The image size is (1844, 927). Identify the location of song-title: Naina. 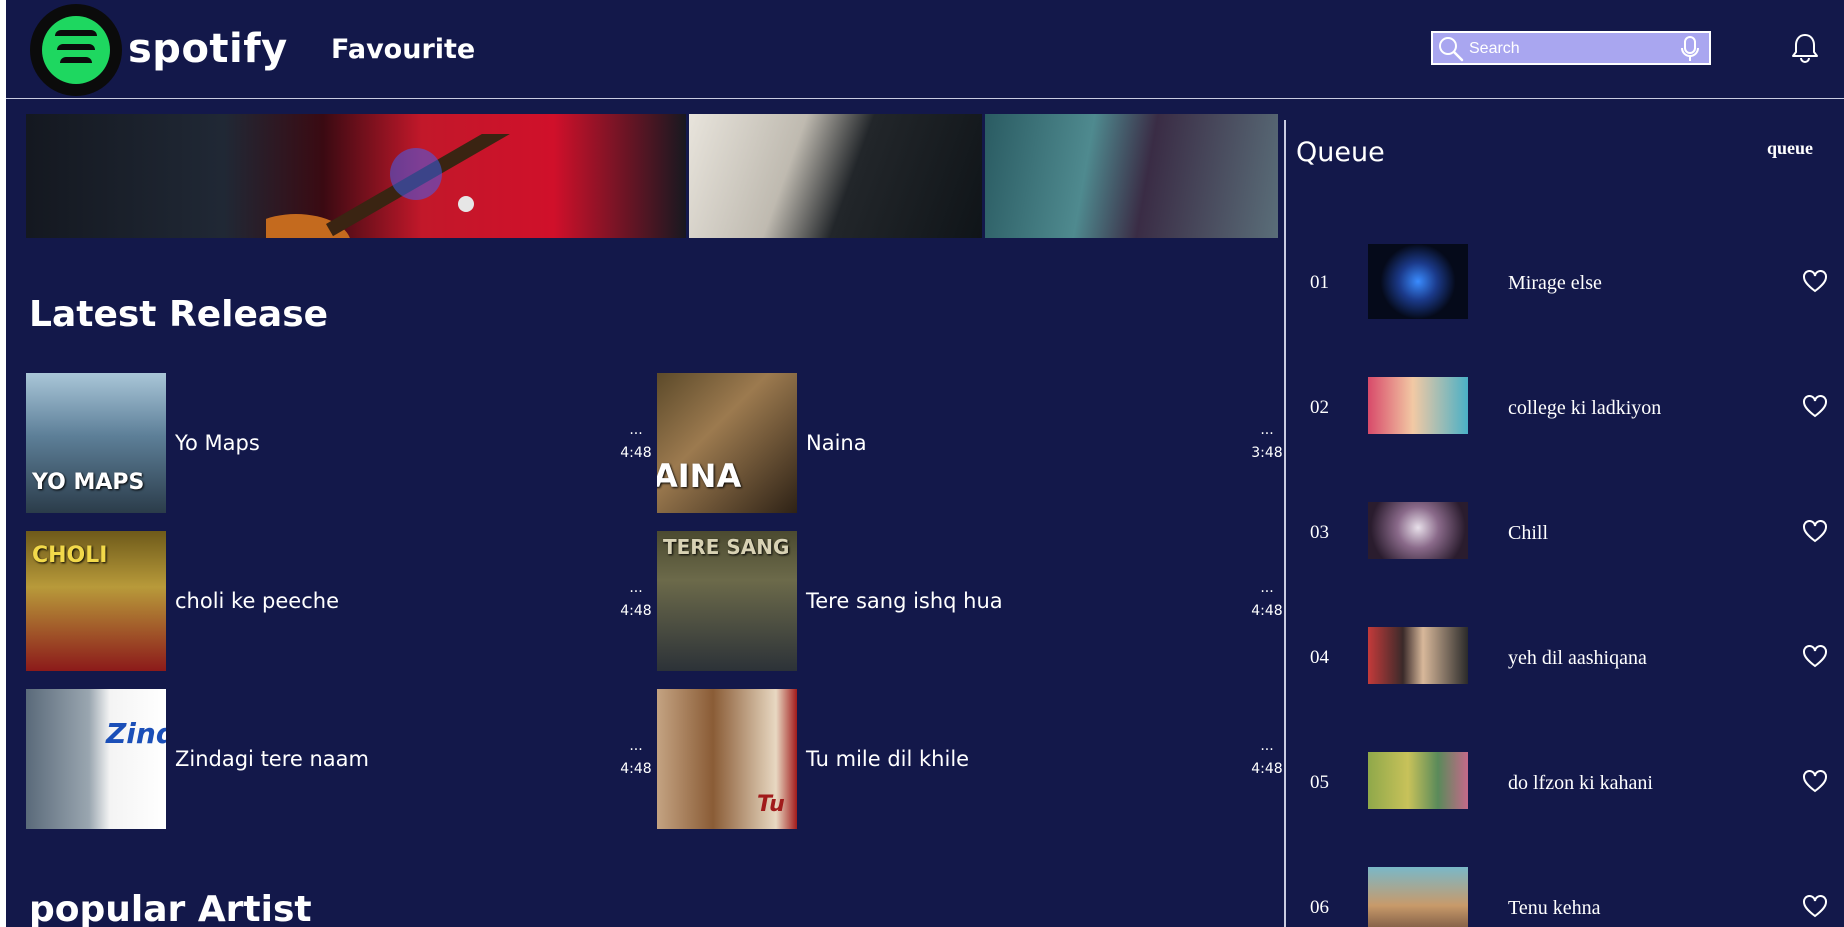
(836, 443).